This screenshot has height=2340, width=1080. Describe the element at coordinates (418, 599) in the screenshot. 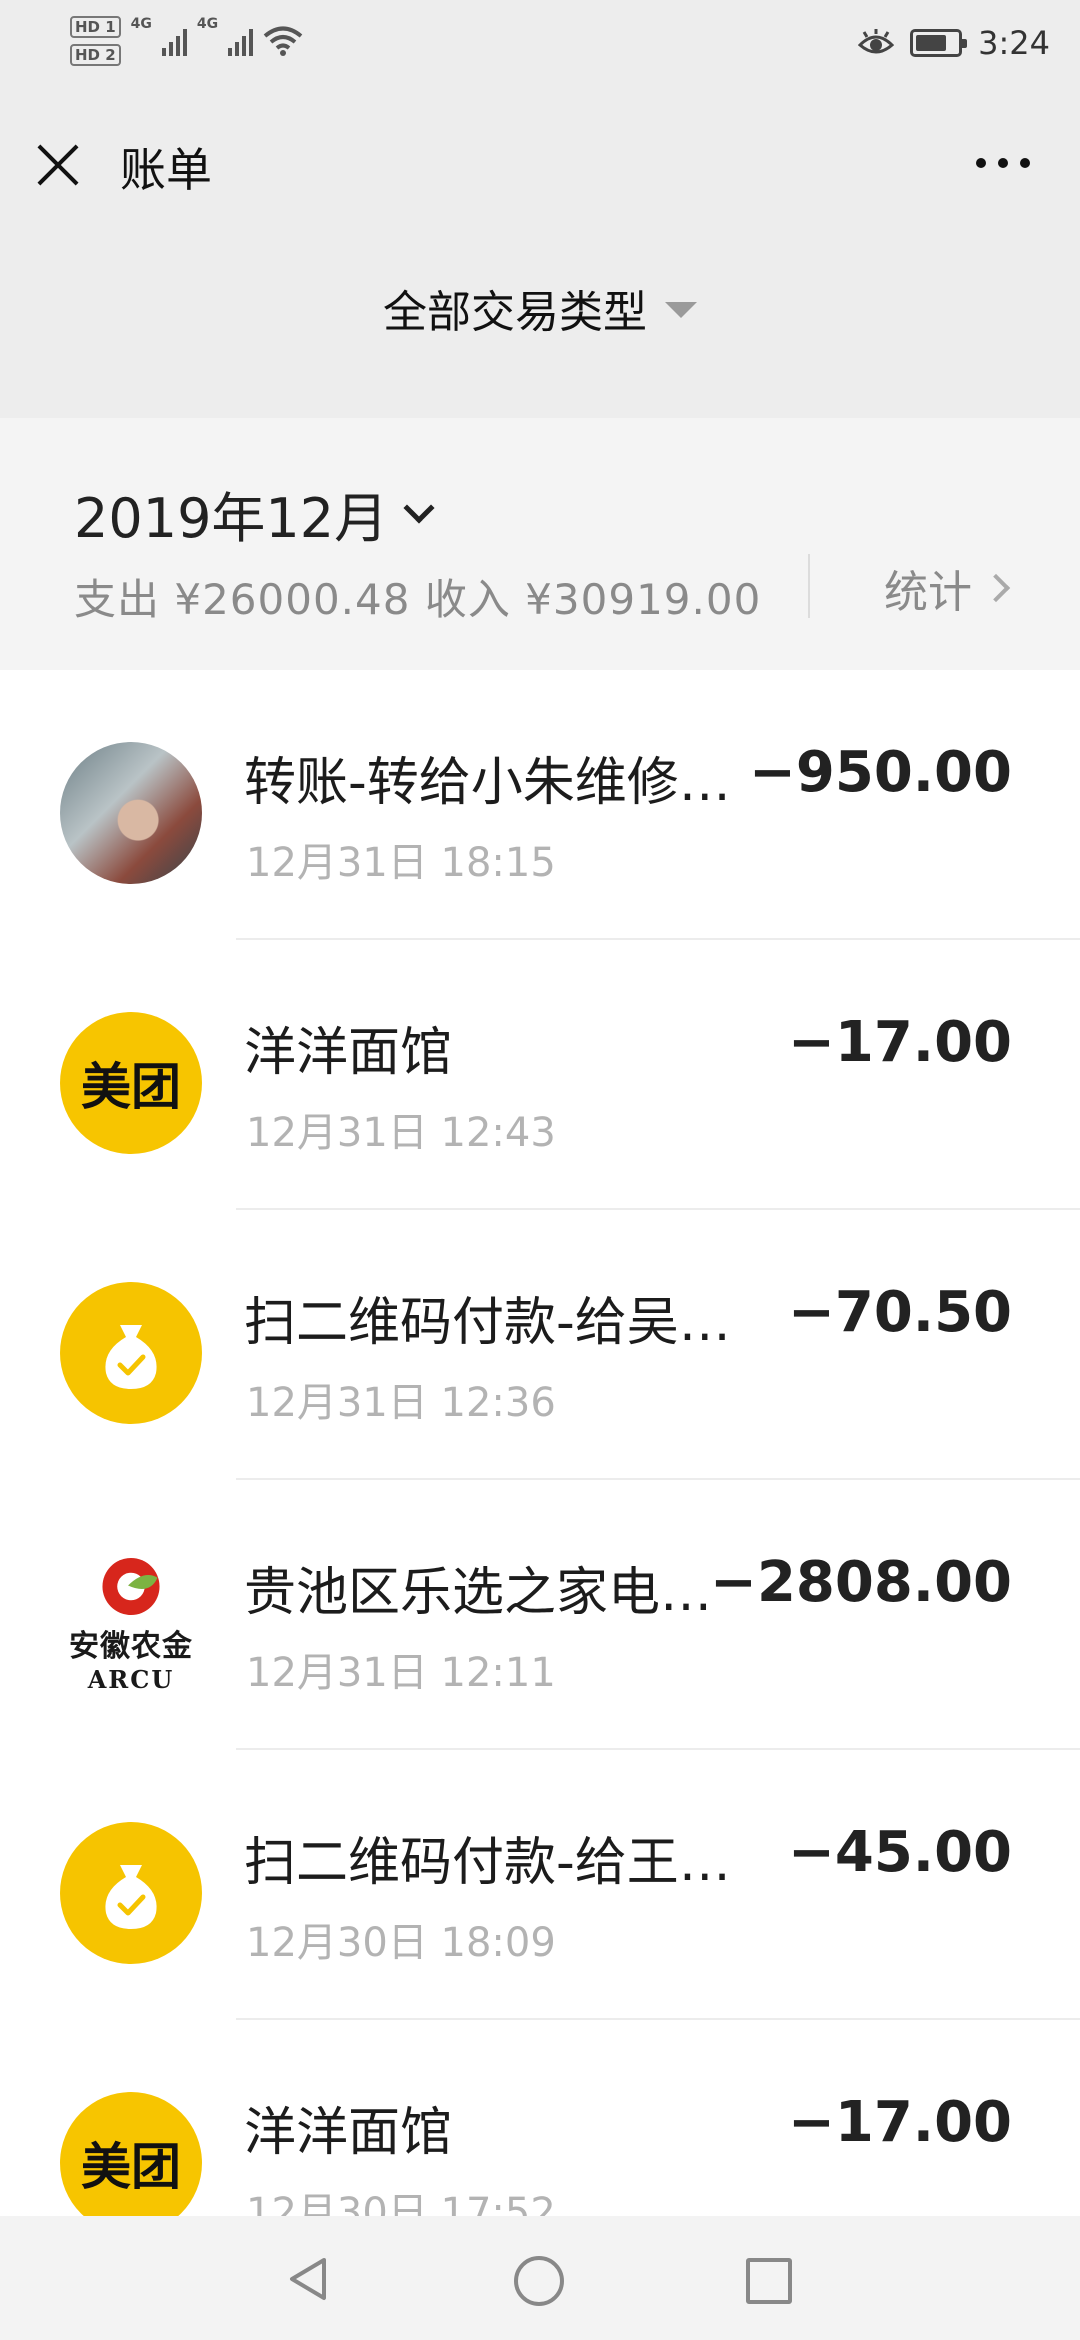

I see `month-summary: 支出 ¥26000.48 收入 ¥30919.00` at that location.